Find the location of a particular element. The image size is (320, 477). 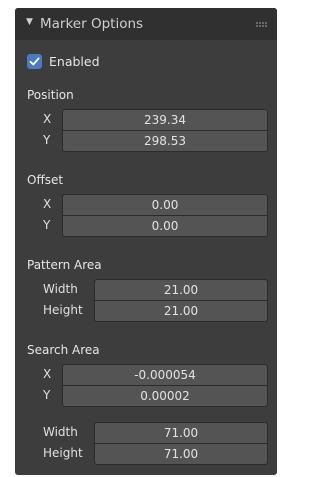

panel-title: Marker Options is located at coordinates (92, 24).